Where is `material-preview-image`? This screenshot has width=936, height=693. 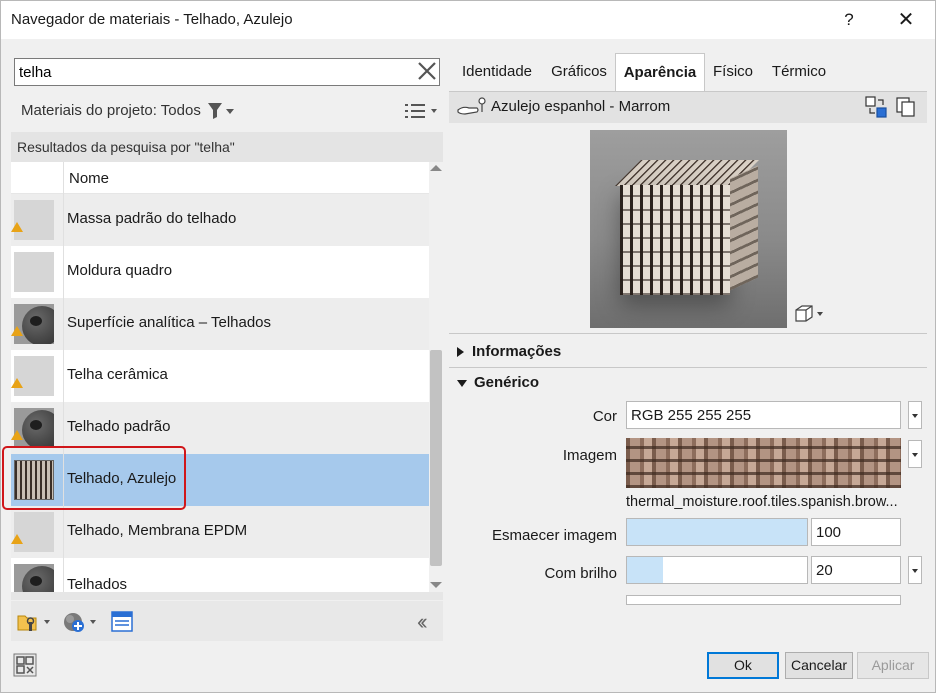
material-preview-image is located at coordinates (688, 229).